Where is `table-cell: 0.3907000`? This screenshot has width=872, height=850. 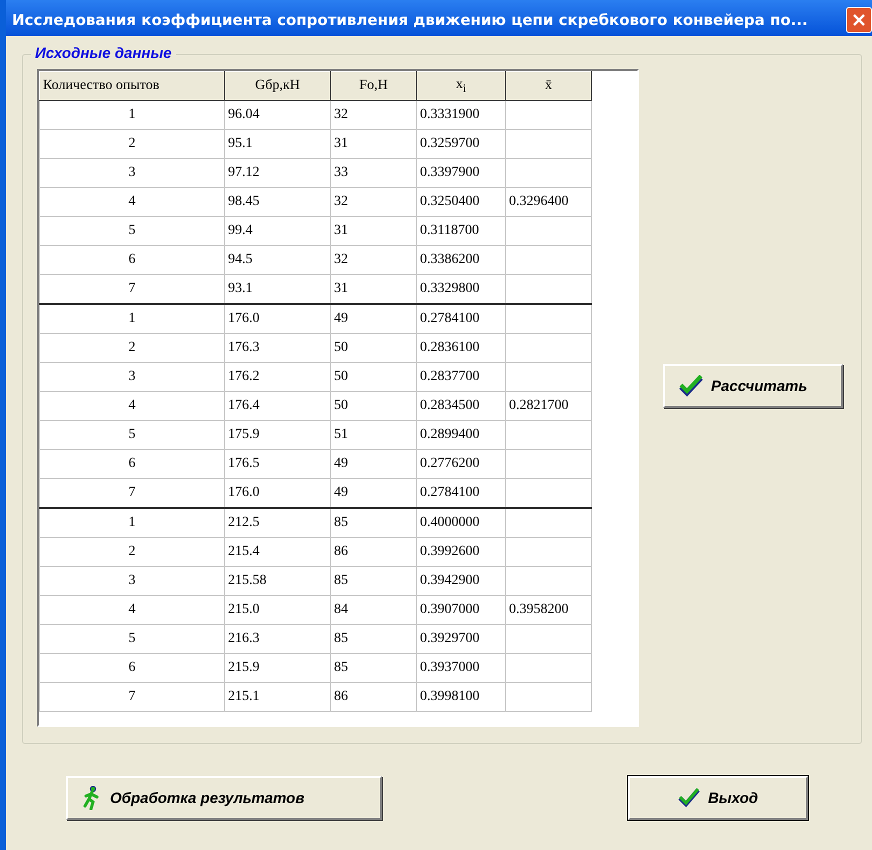
table-cell: 0.3907000 is located at coordinates (461, 610).